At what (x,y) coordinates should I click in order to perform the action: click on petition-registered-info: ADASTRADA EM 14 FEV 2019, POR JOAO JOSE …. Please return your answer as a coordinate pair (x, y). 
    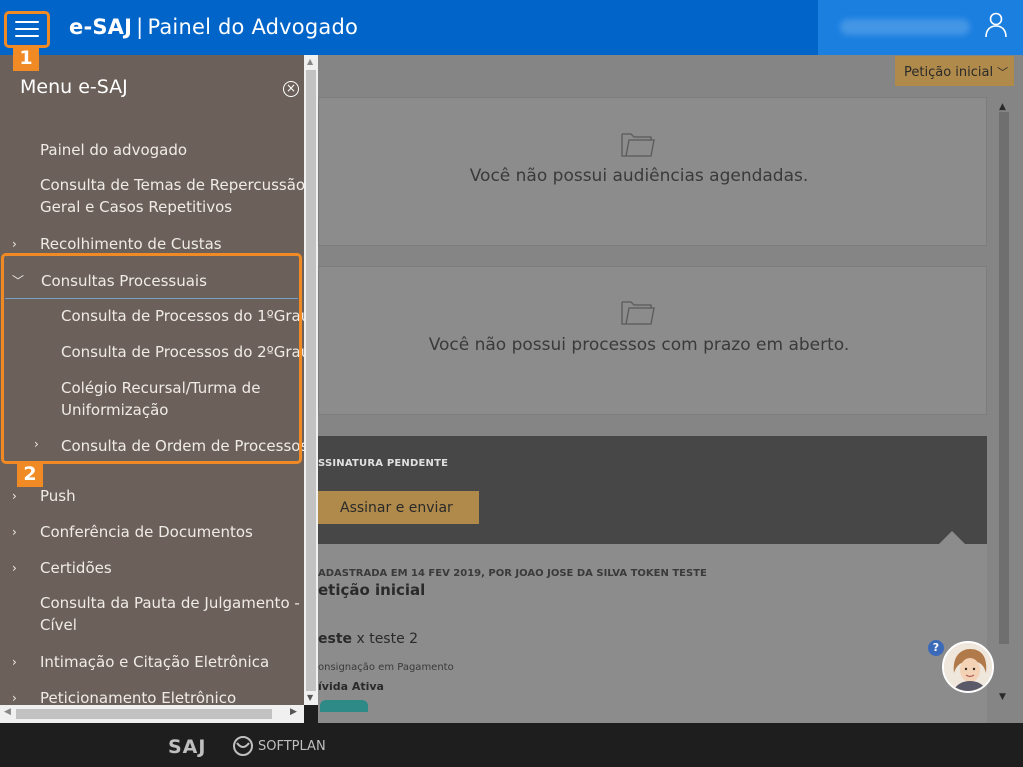
    Looking at the image, I should click on (512, 573).